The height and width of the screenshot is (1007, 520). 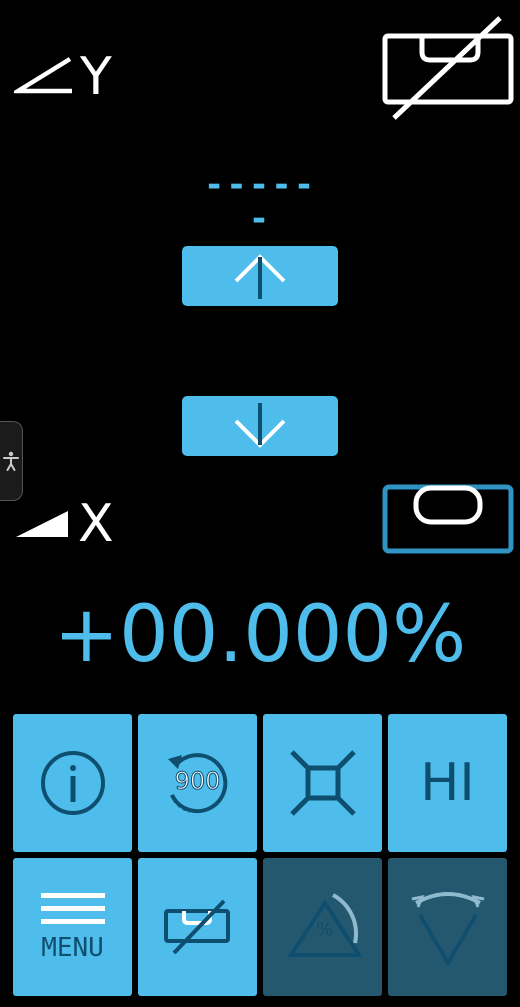 I want to click on info-icon, so click(x=72, y=783).